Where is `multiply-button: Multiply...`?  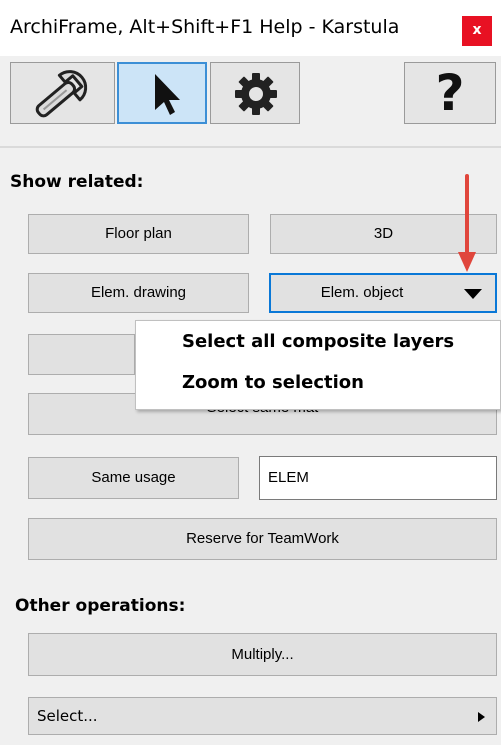 multiply-button: Multiply... is located at coordinates (262, 654).